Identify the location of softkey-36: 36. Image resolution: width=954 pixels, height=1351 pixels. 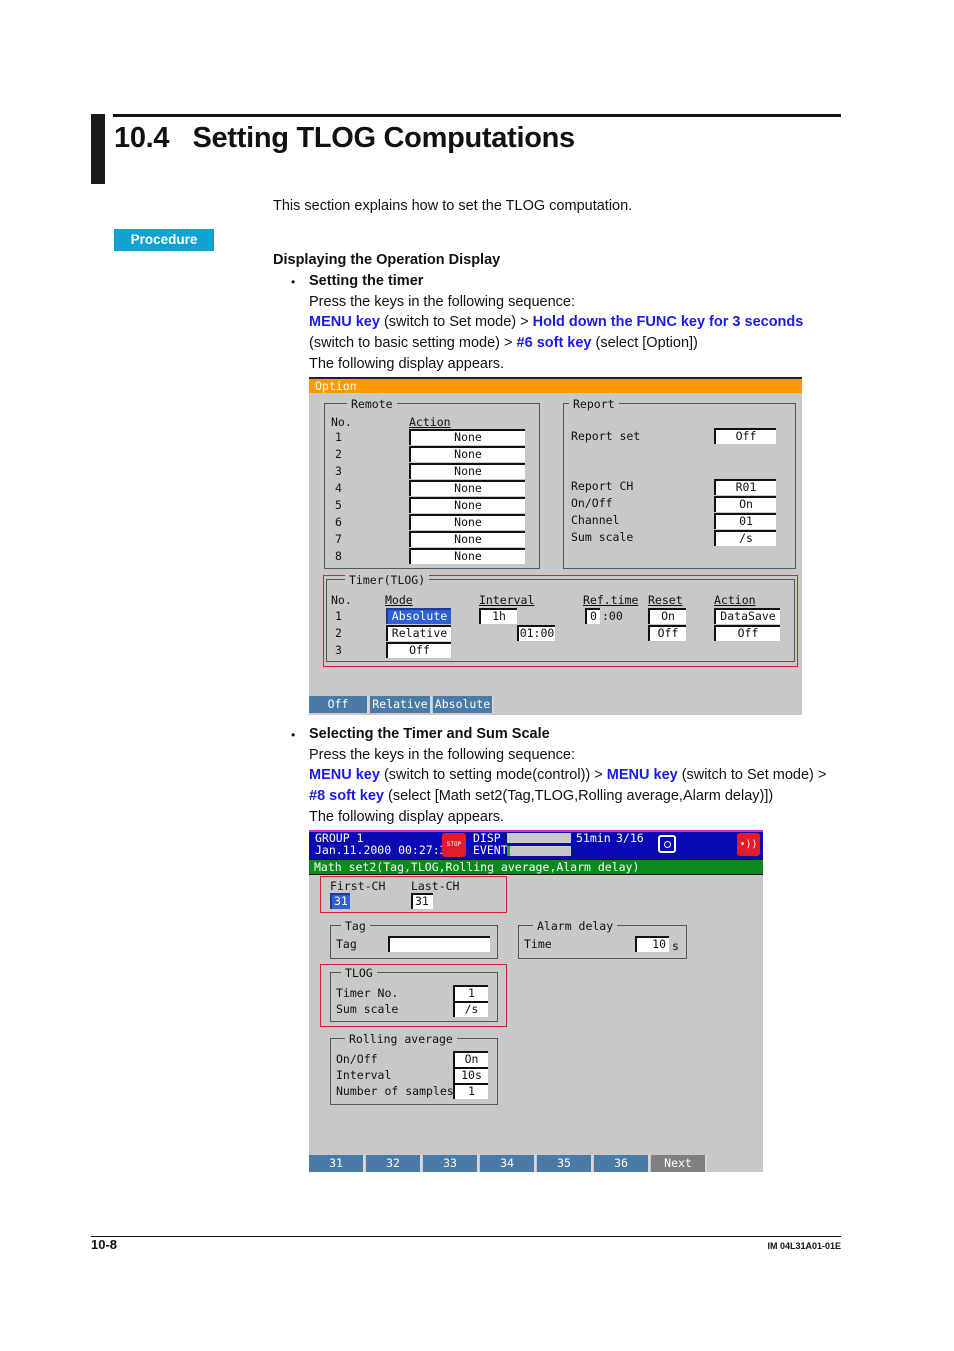
(622, 1163).